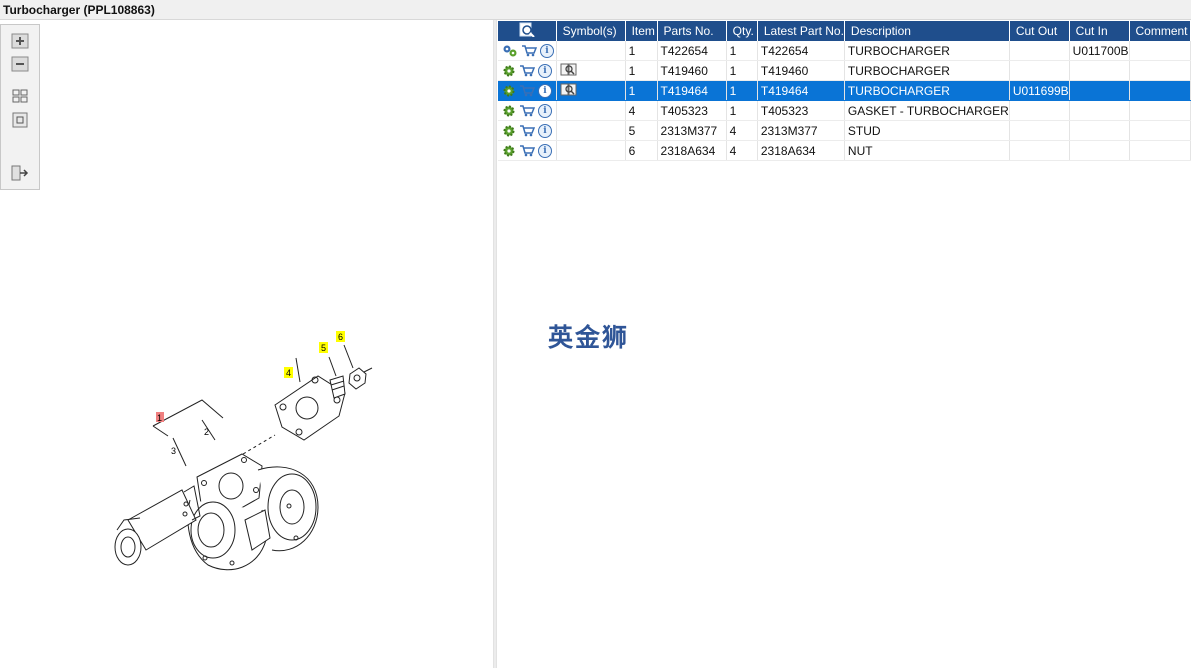 The height and width of the screenshot is (668, 1191). I want to click on row-parts-no: T422654, so click(692, 51).